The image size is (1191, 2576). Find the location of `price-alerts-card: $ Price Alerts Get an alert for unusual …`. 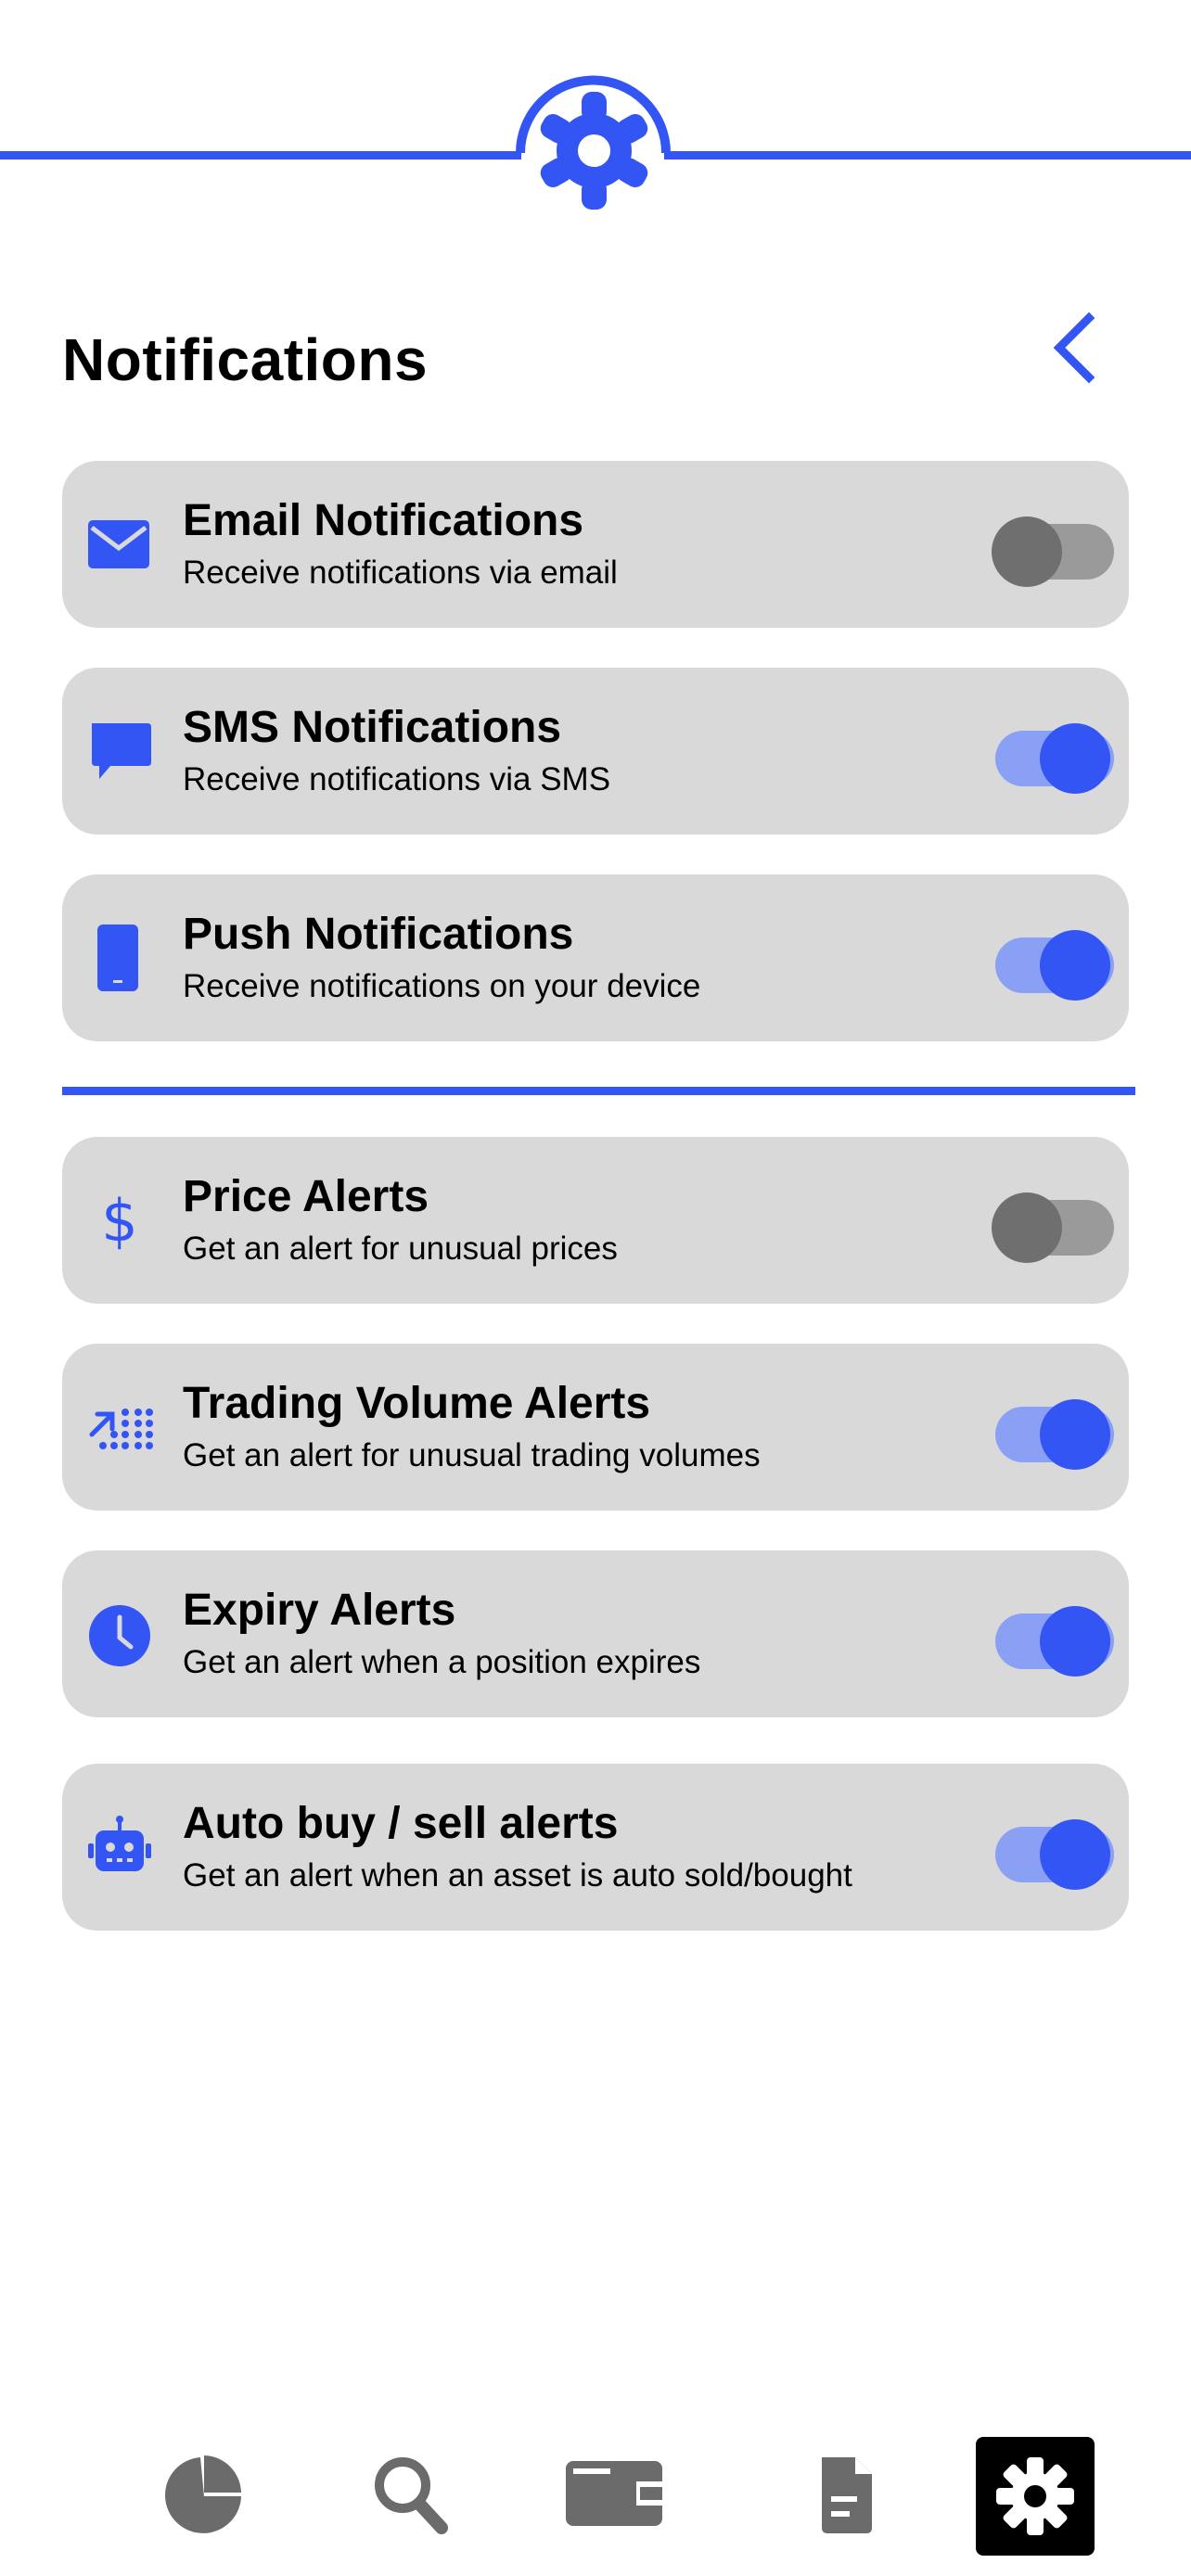

price-alerts-card: $ Price Alerts Get an alert for unusual … is located at coordinates (595, 1220).